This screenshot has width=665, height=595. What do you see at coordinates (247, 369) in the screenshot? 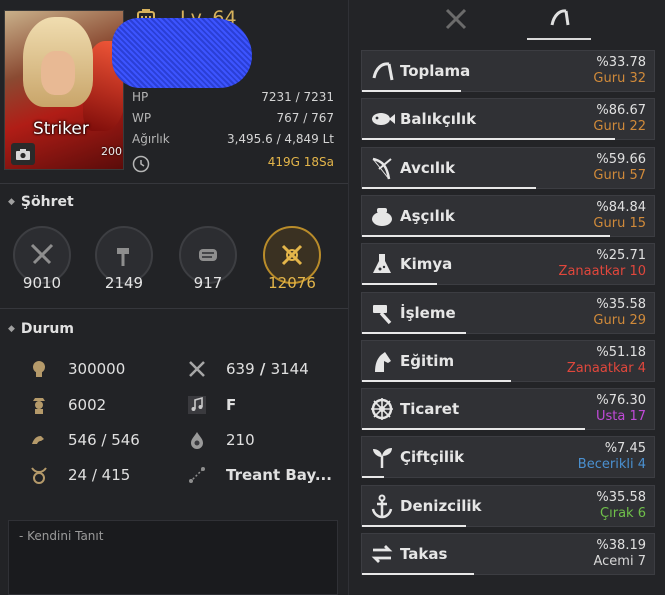
I see `contribution-stat: 639 / 3144` at bounding box center [247, 369].